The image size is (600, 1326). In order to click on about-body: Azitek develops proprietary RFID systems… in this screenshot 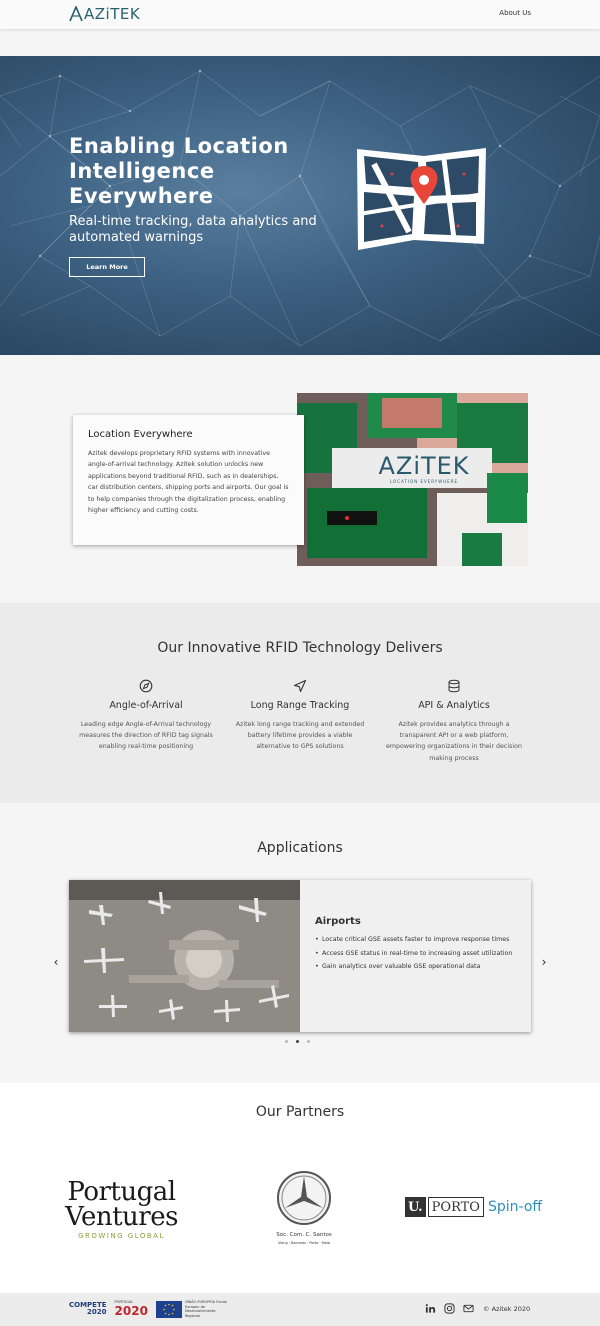, I will do `click(188, 482)`.